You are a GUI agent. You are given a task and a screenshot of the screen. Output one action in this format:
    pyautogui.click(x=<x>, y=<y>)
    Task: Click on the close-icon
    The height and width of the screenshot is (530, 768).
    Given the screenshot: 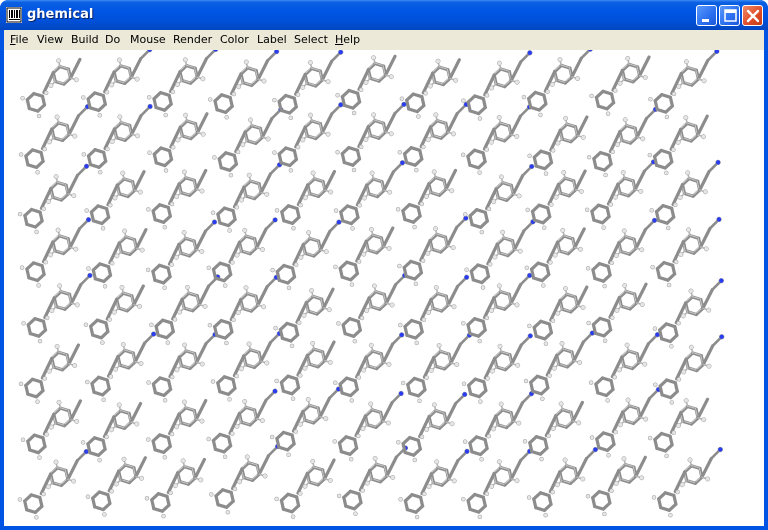 What is the action you would take?
    pyautogui.click(x=753, y=16)
    